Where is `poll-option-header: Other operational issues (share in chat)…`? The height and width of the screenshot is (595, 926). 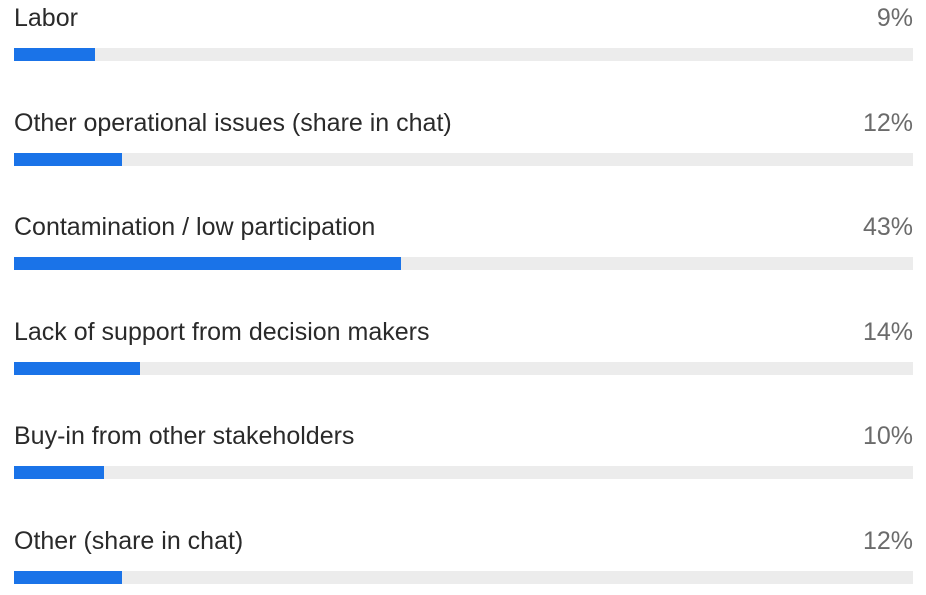 poll-option-header: Other operational issues (share in chat)… is located at coordinates (463, 123).